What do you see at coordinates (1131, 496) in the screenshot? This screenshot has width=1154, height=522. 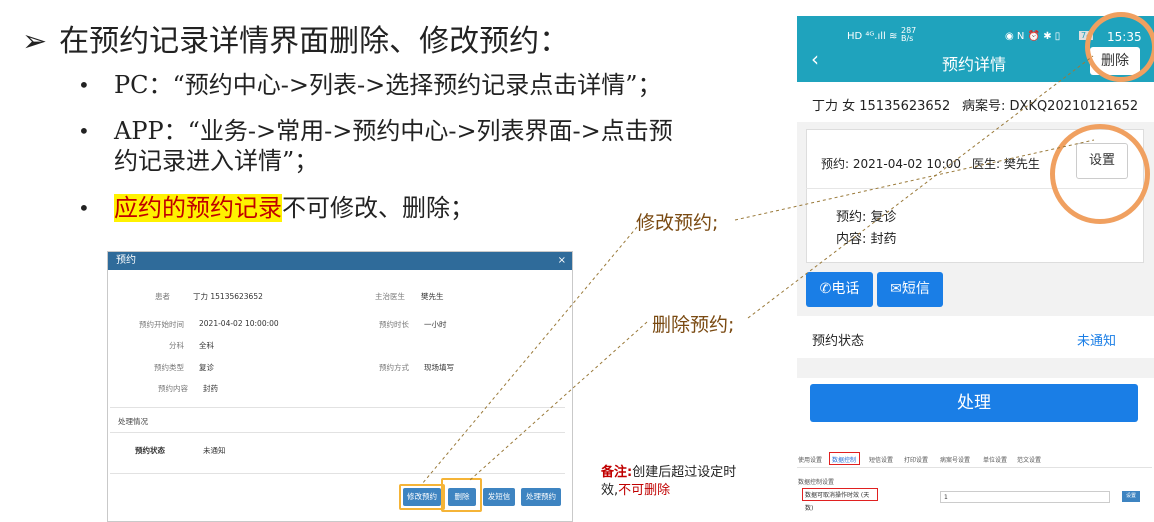 I see `settings-save-button: 设置` at bounding box center [1131, 496].